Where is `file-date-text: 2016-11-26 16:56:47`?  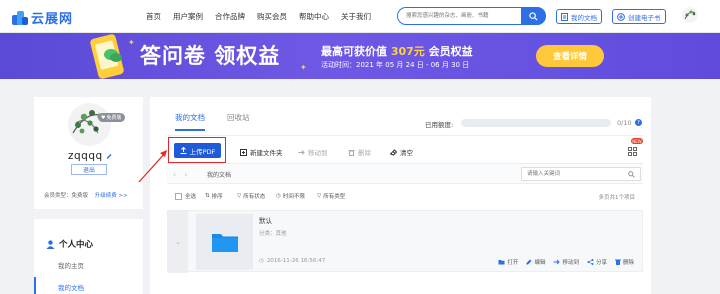 file-date-text: 2016-11-26 16:56:47 is located at coordinates (296, 261).